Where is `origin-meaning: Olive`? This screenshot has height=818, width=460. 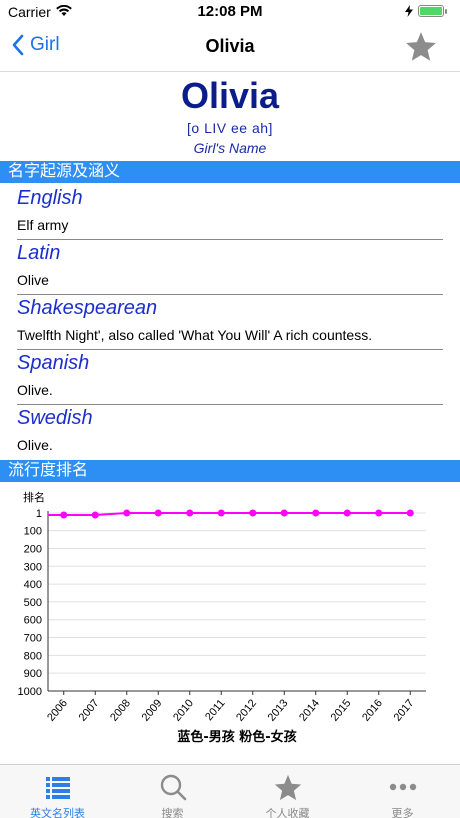
origin-meaning: Olive is located at coordinates (33, 280).